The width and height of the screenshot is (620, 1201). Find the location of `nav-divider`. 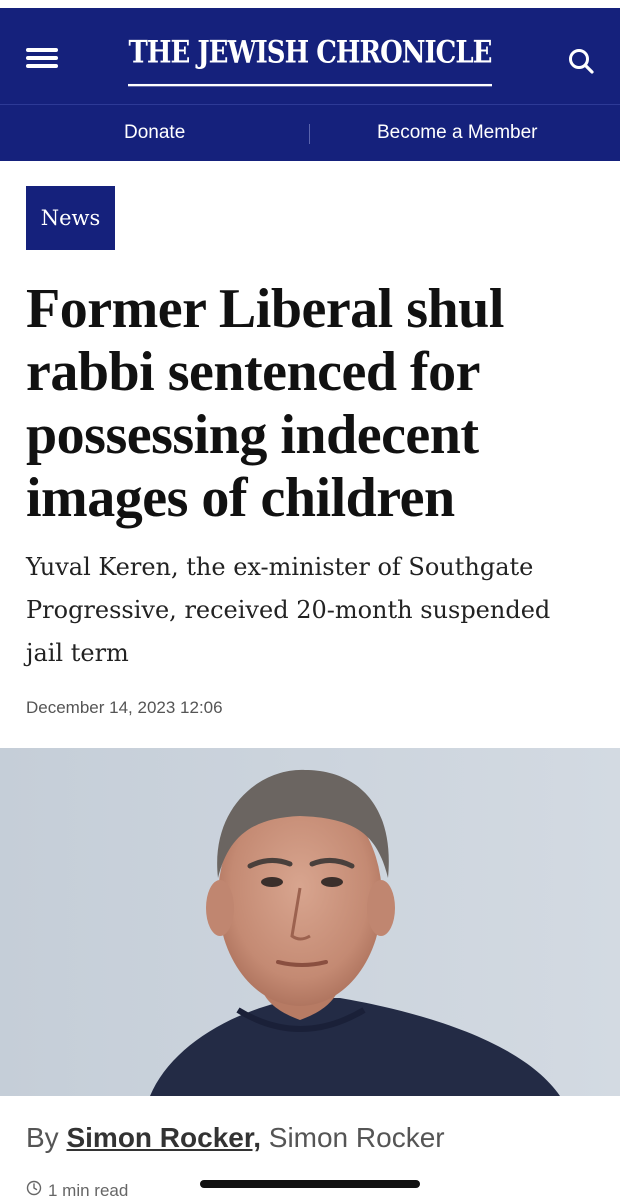

nav-divider is located at coordinates (309, 134).